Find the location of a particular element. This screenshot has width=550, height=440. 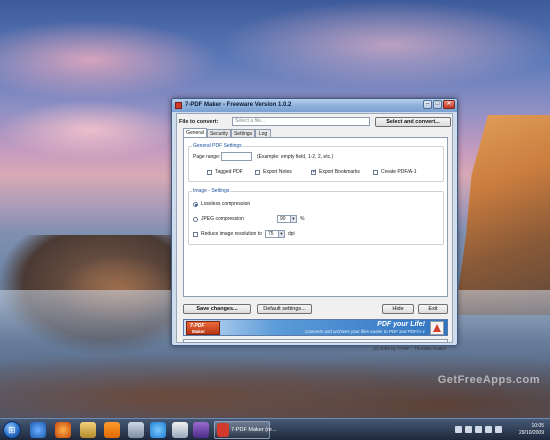

export-bookmarks-checkbox: Export Bookmarks is located at coordinates (335, 171).